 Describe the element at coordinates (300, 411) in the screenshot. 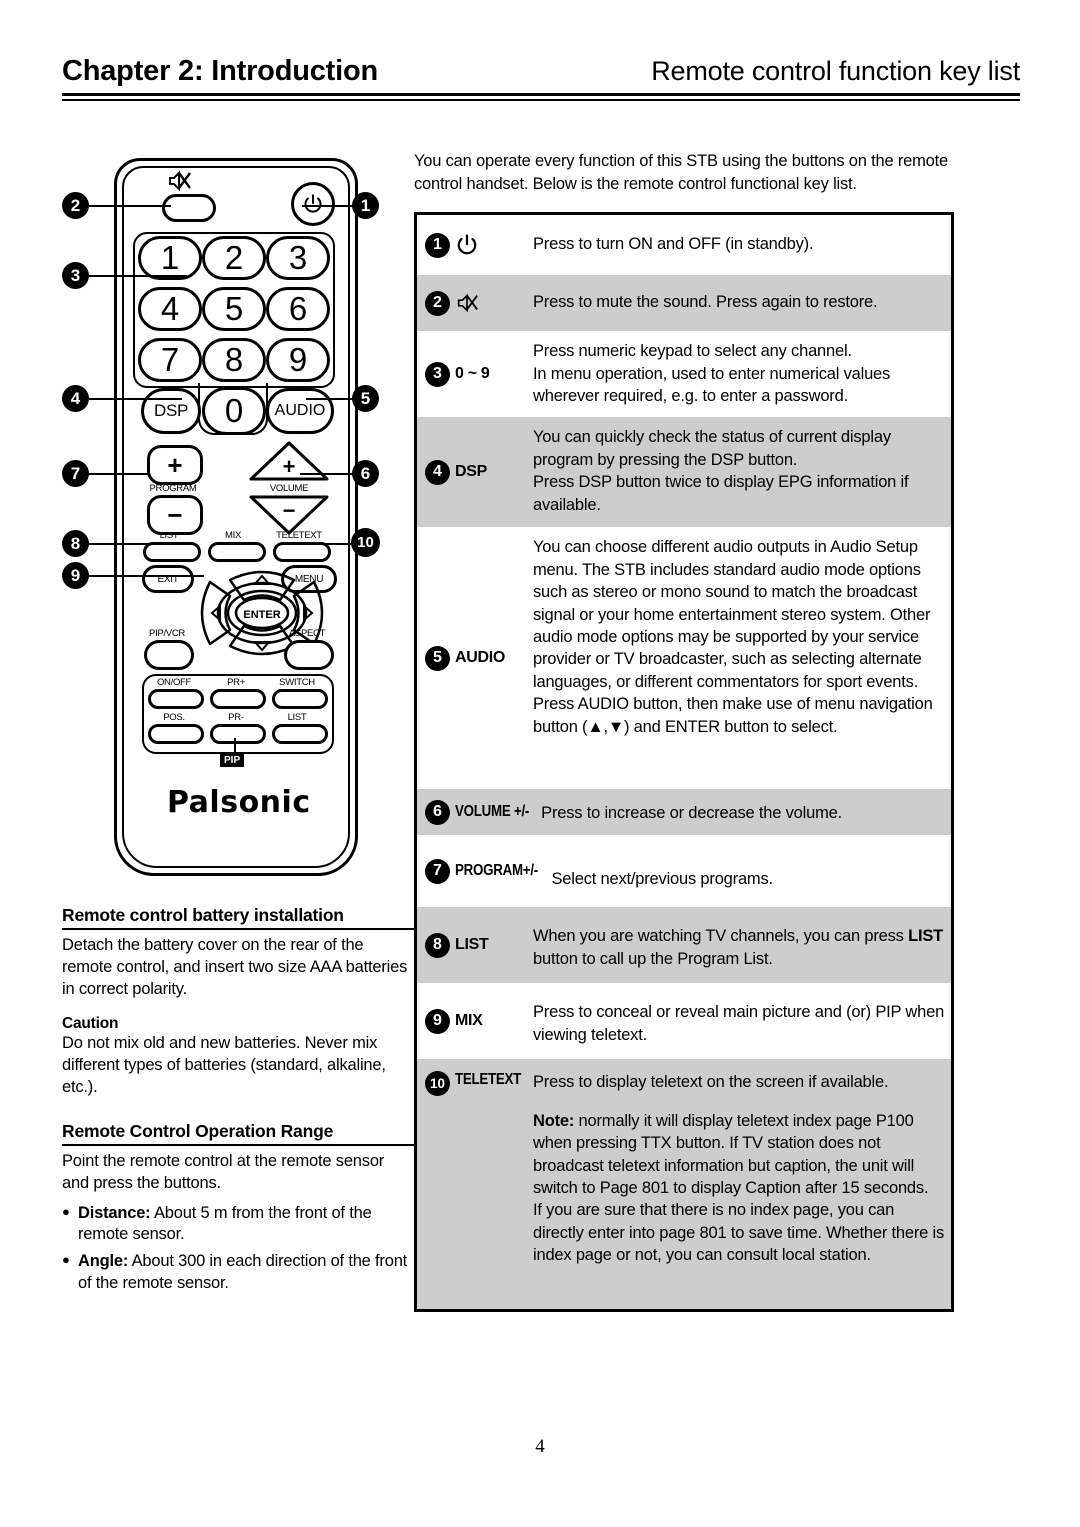

I see `key-audio: AUDIO` at that location.